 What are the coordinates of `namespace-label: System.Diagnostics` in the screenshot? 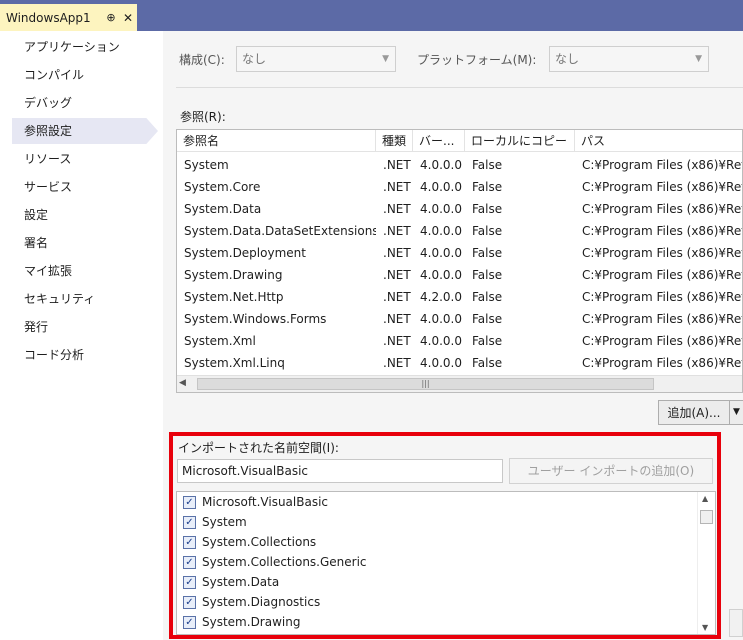 It's located at (261, 602).